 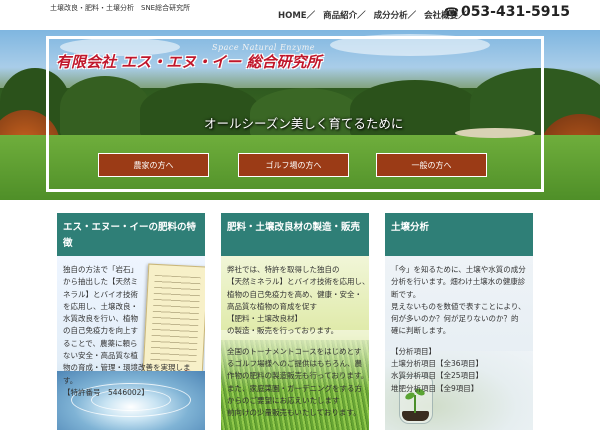 What do you see at coordinates (100, 282) in the screenshot?
I see `text-line: から抽出した【天然ミ` at bounding box center [100, 282].